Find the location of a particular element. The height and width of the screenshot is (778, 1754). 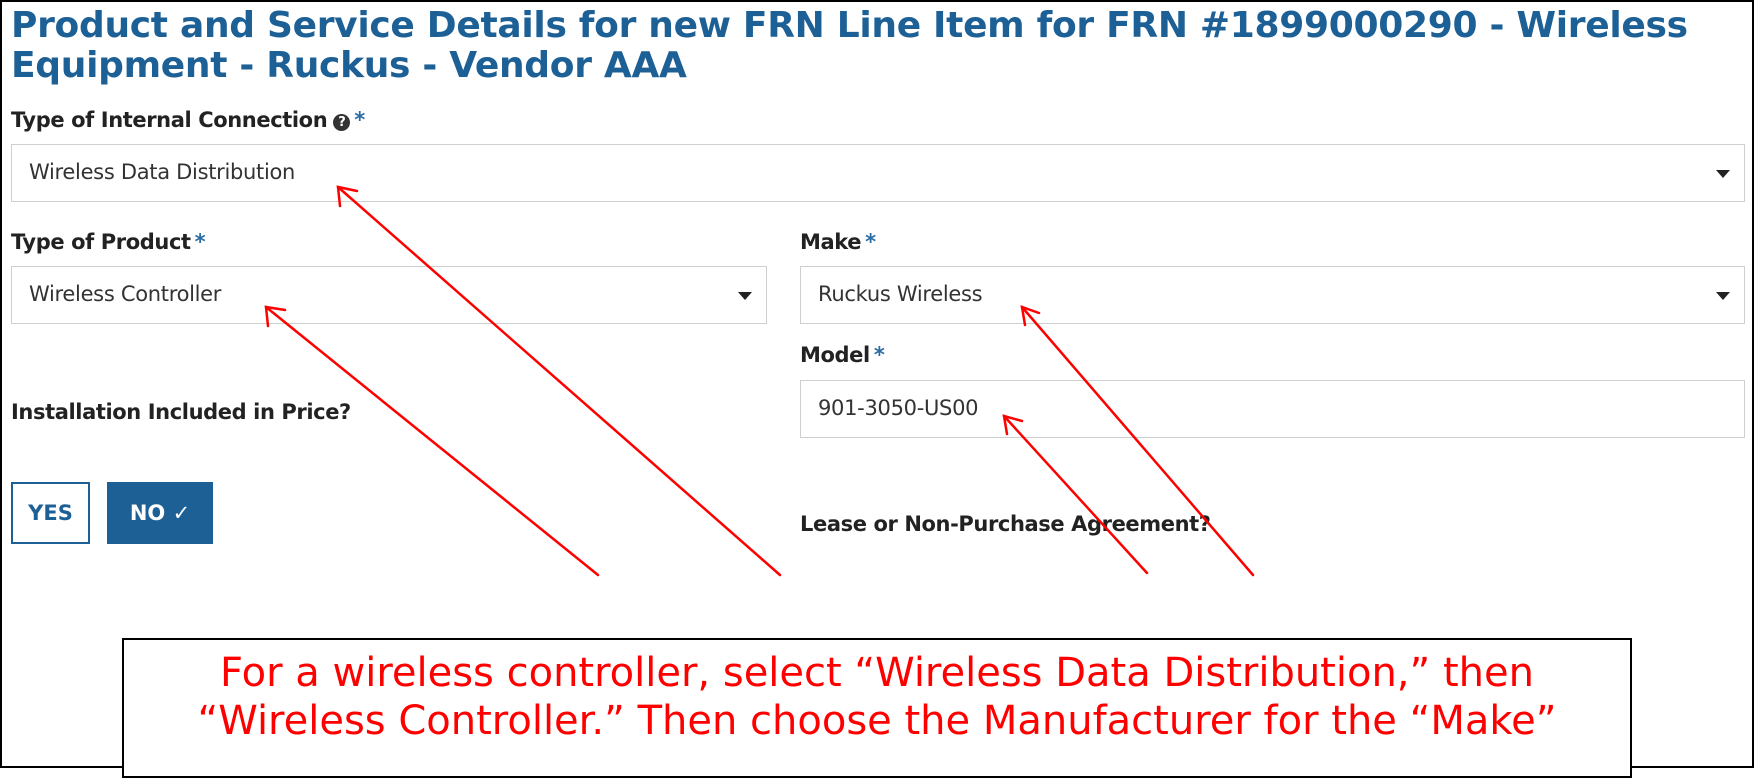

arrow-to-internal-connection is located at coordinates (559, 381).